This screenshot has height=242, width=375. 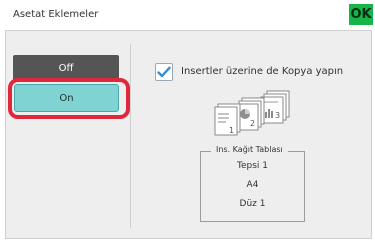 What do you see at coordinates (252, 166) in the screenshot?
I see `tray-name: Tepsi 1` at bounding box center [252, 166].